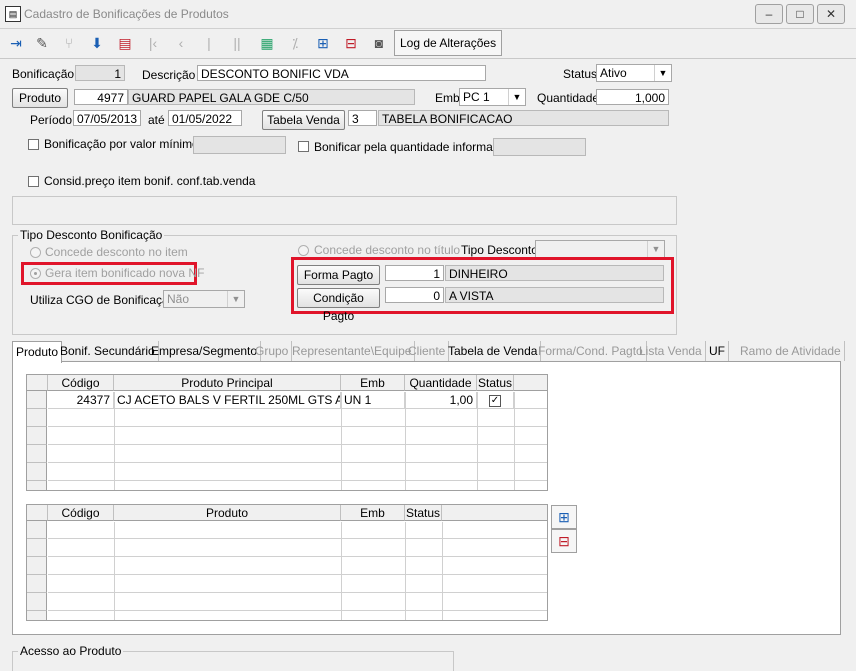 This screenshot has width=856, height=671. What do you see at coordinates (448, 43) in the screenshot?
I see `log-button: Log de Alterações` at bounding box center [448, 43].